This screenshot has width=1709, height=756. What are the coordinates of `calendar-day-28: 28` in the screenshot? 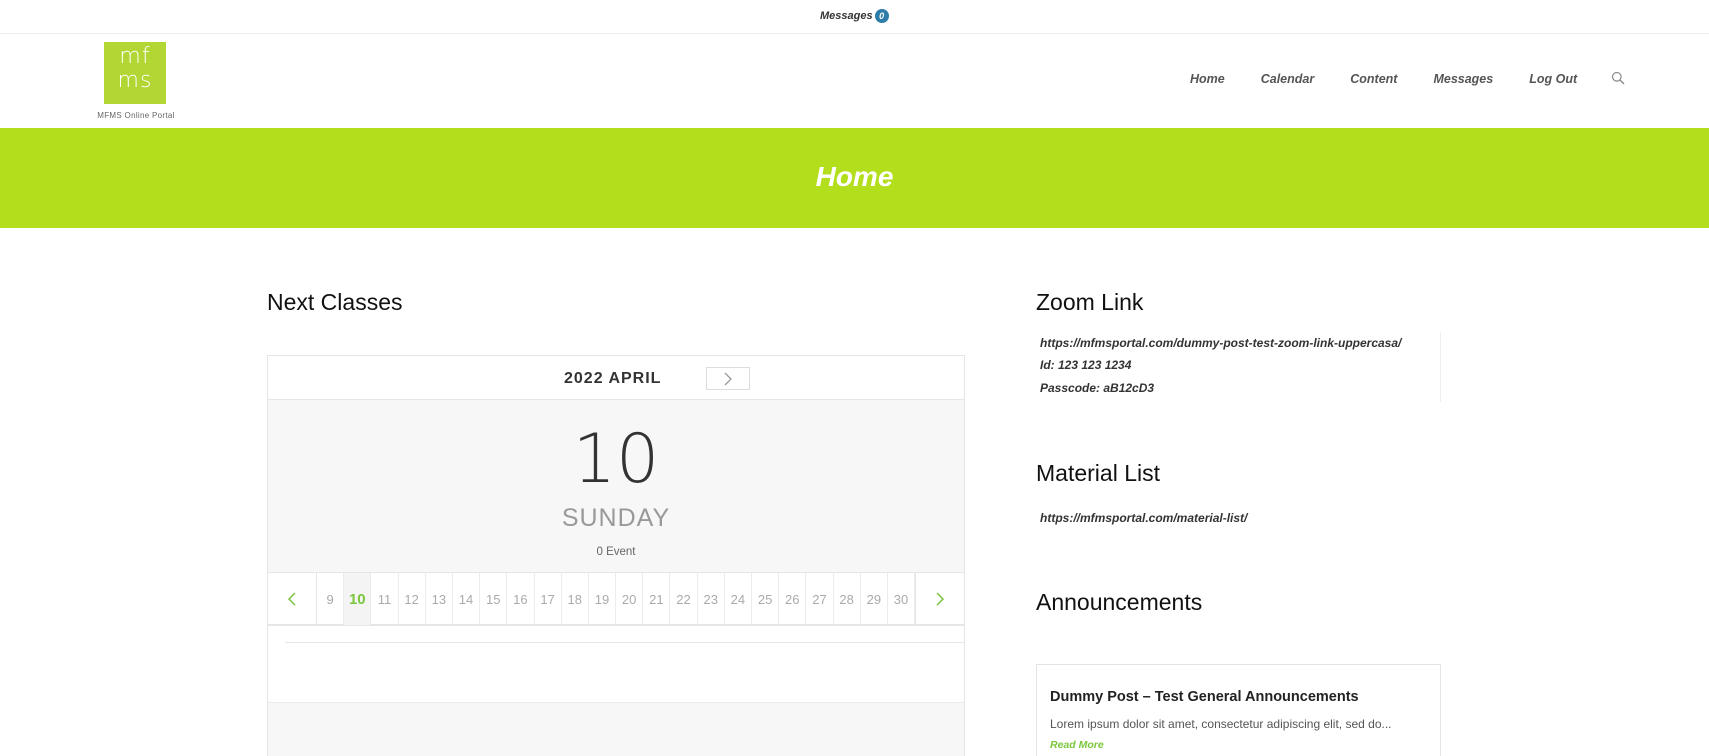 It's located at (847, 599).